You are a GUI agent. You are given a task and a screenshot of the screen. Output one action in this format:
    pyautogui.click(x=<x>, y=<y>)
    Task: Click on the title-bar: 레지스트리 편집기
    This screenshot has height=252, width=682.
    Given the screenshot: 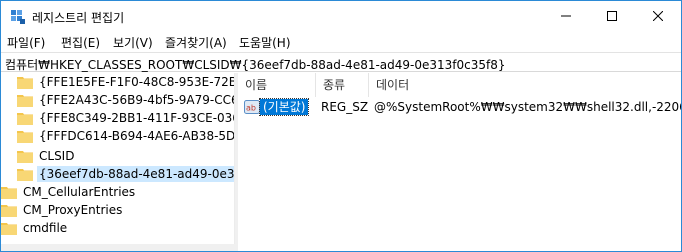 What is the action you would take?
    pyautogui.click(x=341, y=16)
    